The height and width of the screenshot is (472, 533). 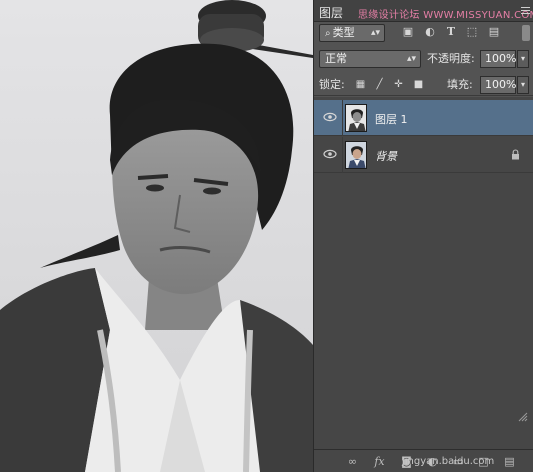 I want to click on layer-row-1: 图层 1, so click(x=423, y=118).